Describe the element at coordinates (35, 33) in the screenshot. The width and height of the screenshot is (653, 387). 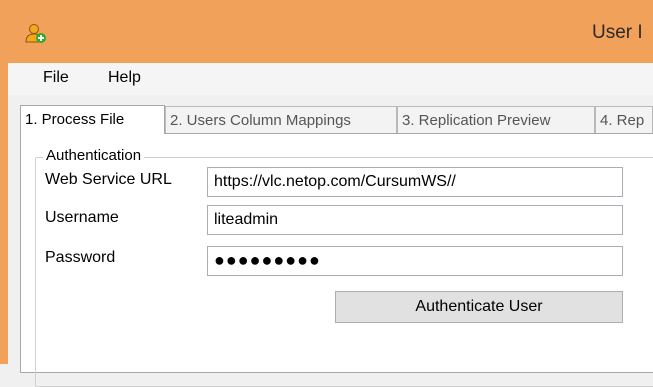
I see `user-add-icon` at that location.